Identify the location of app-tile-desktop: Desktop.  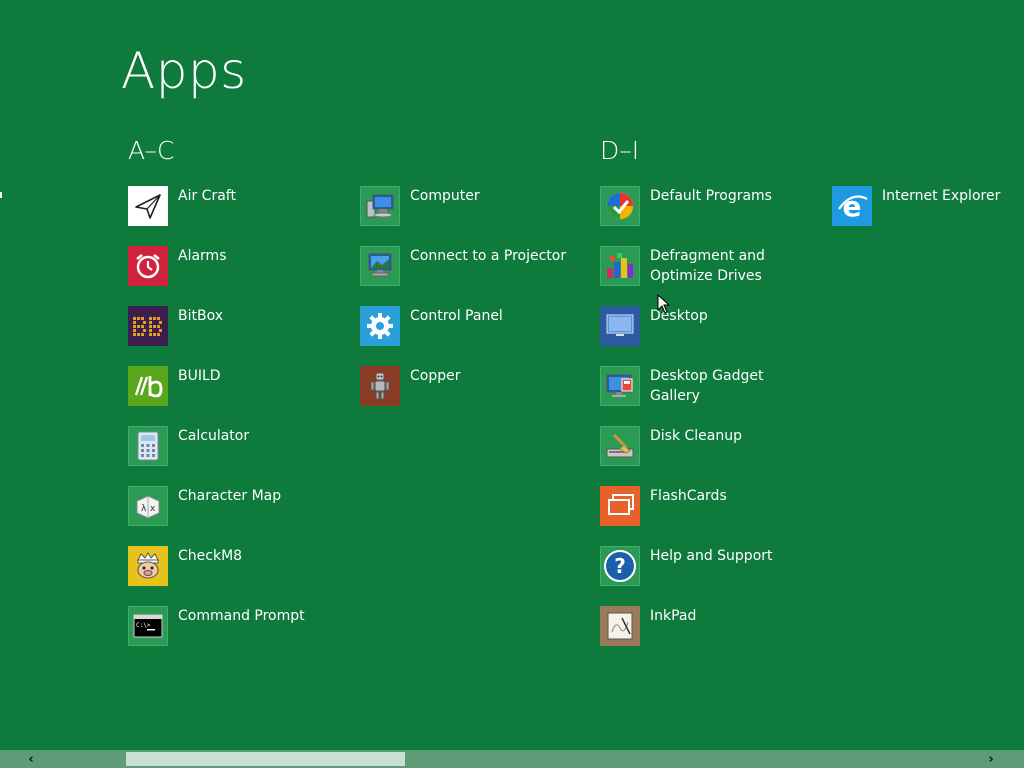
(710, 328).